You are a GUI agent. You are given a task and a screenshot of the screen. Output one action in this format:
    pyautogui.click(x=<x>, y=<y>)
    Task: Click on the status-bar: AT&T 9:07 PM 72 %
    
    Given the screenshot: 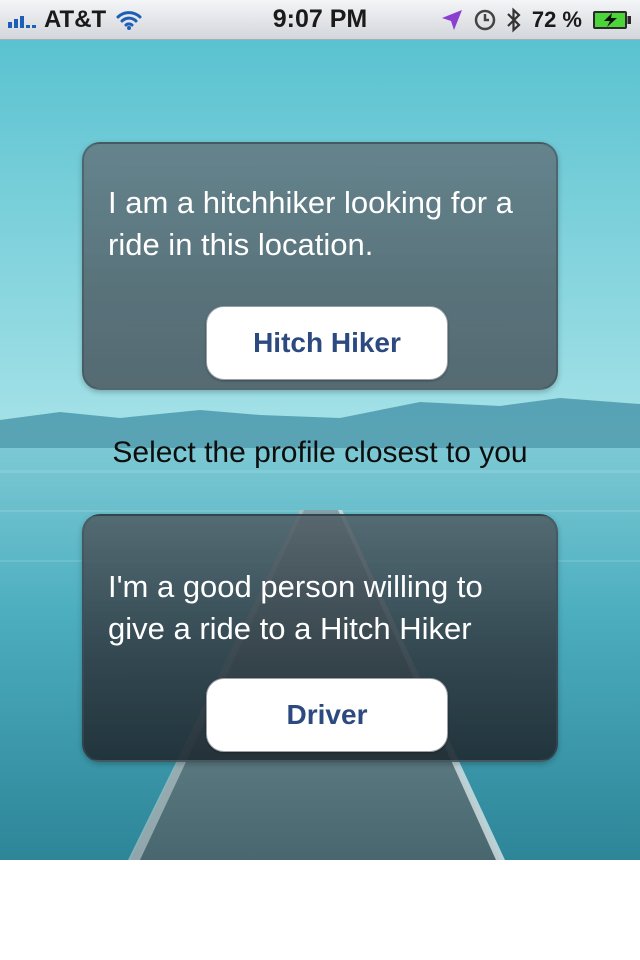 What is the action you would take?
    pyautogui.click(x=320, y=20)
    